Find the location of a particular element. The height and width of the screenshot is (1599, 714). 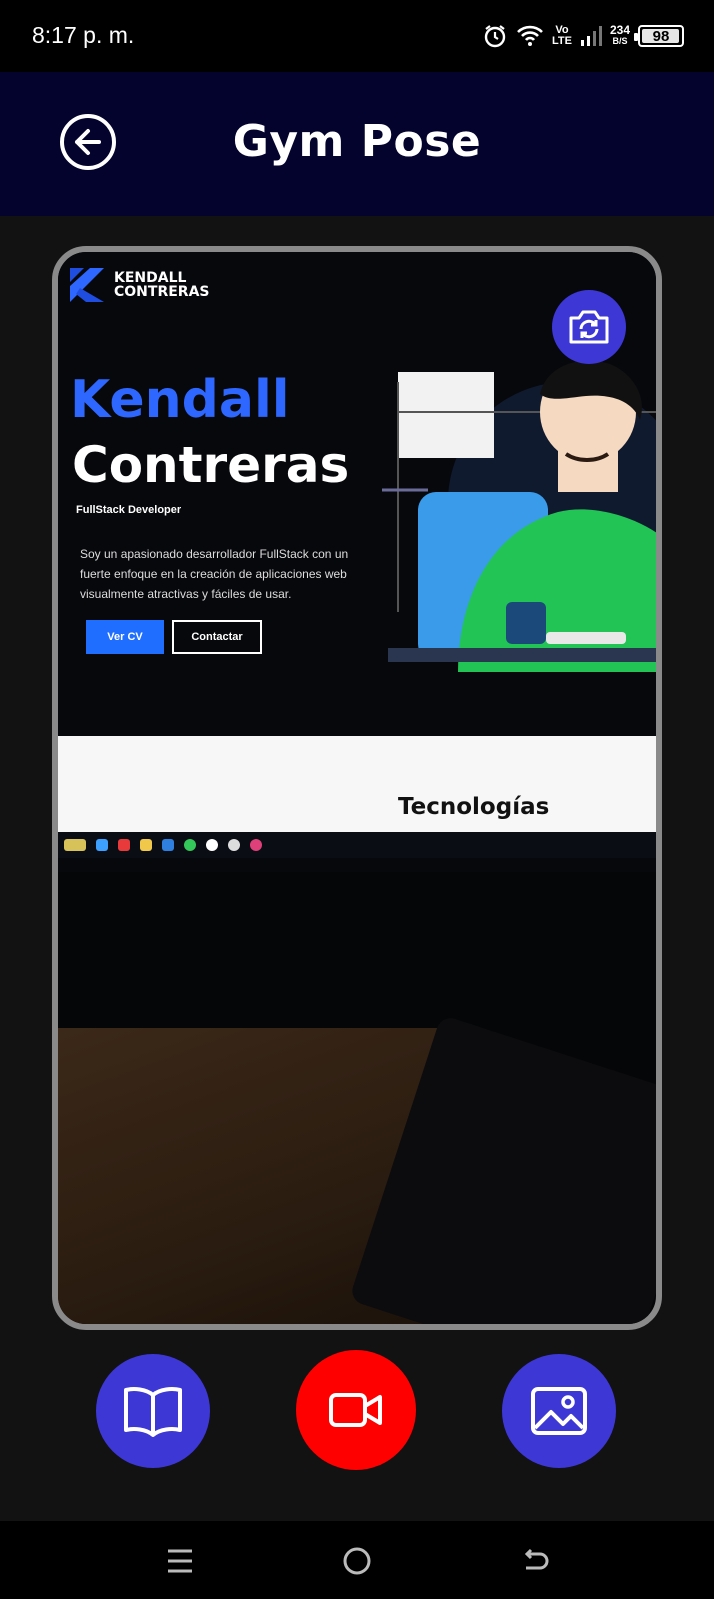

cv-button: Ver CV is located at coordinates (125, 637).